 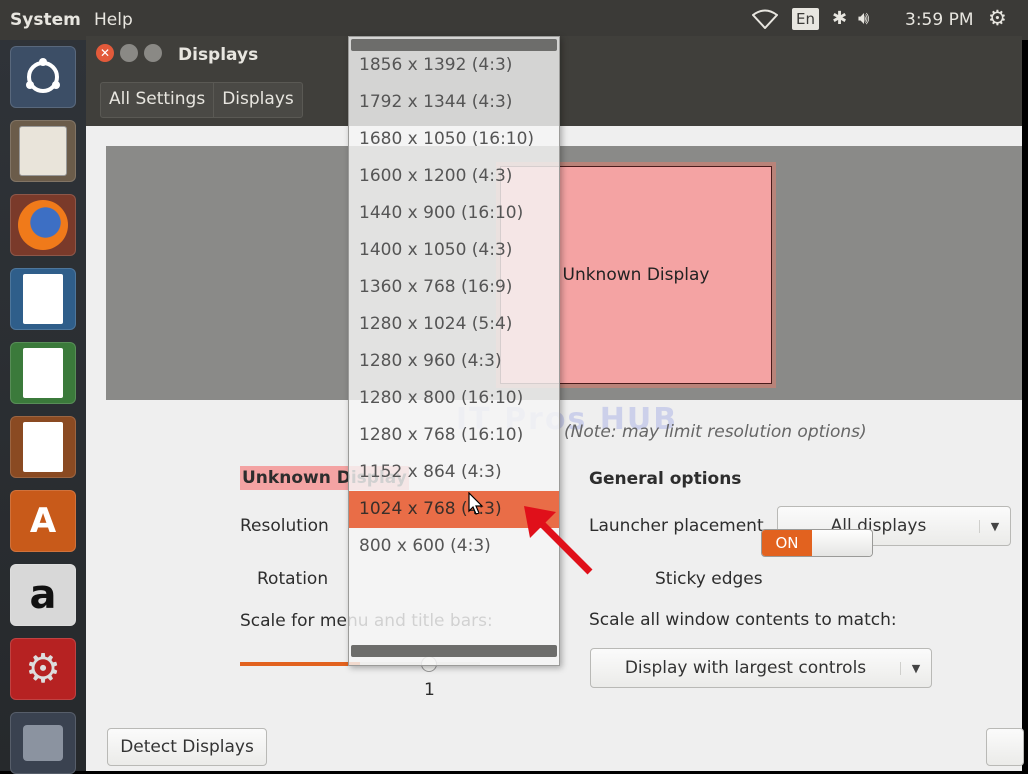 I want to click on mouse-cursor-icon, so click(x=476, y=505).